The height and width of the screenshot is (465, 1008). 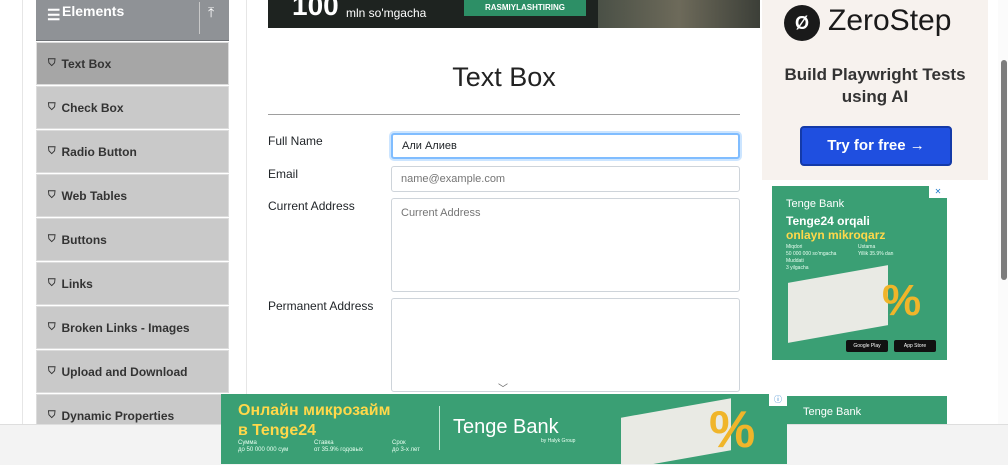 I want to click on sidebar-item-check-box: ⛉ Check Box, so click(x=132, y=107).